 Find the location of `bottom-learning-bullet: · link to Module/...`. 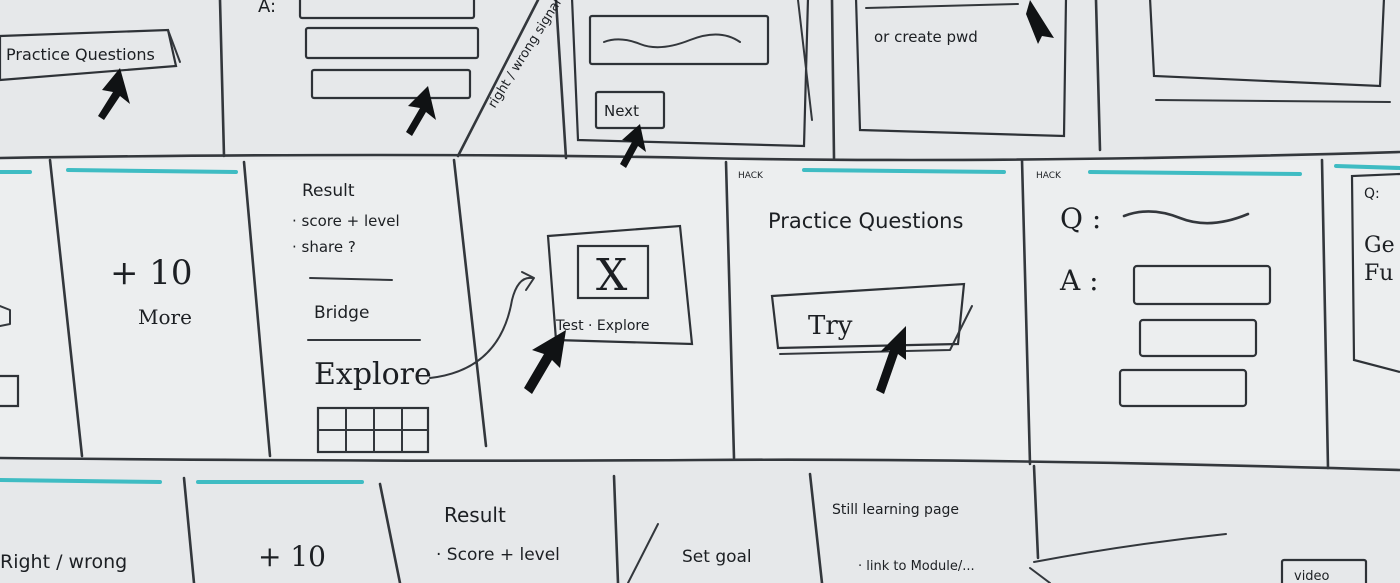

bottom-learning-bullet: · link to Module/... is located at coordinates (916, 566).